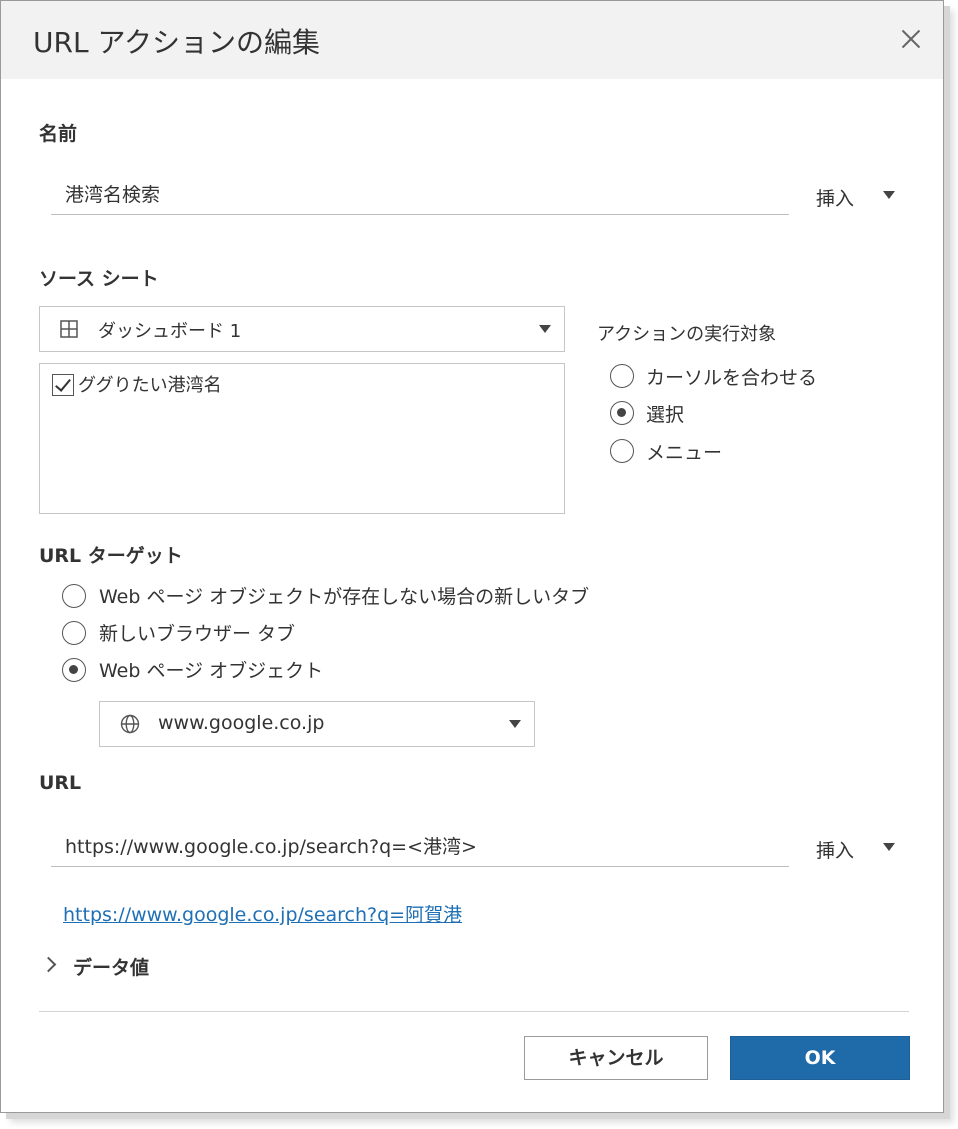 The width and height of the screenshot is (958, 1129). What do you see at coordinates (60, 783) in the screenshot?
I see `url-label: URL` at bounding box center [60, 783].